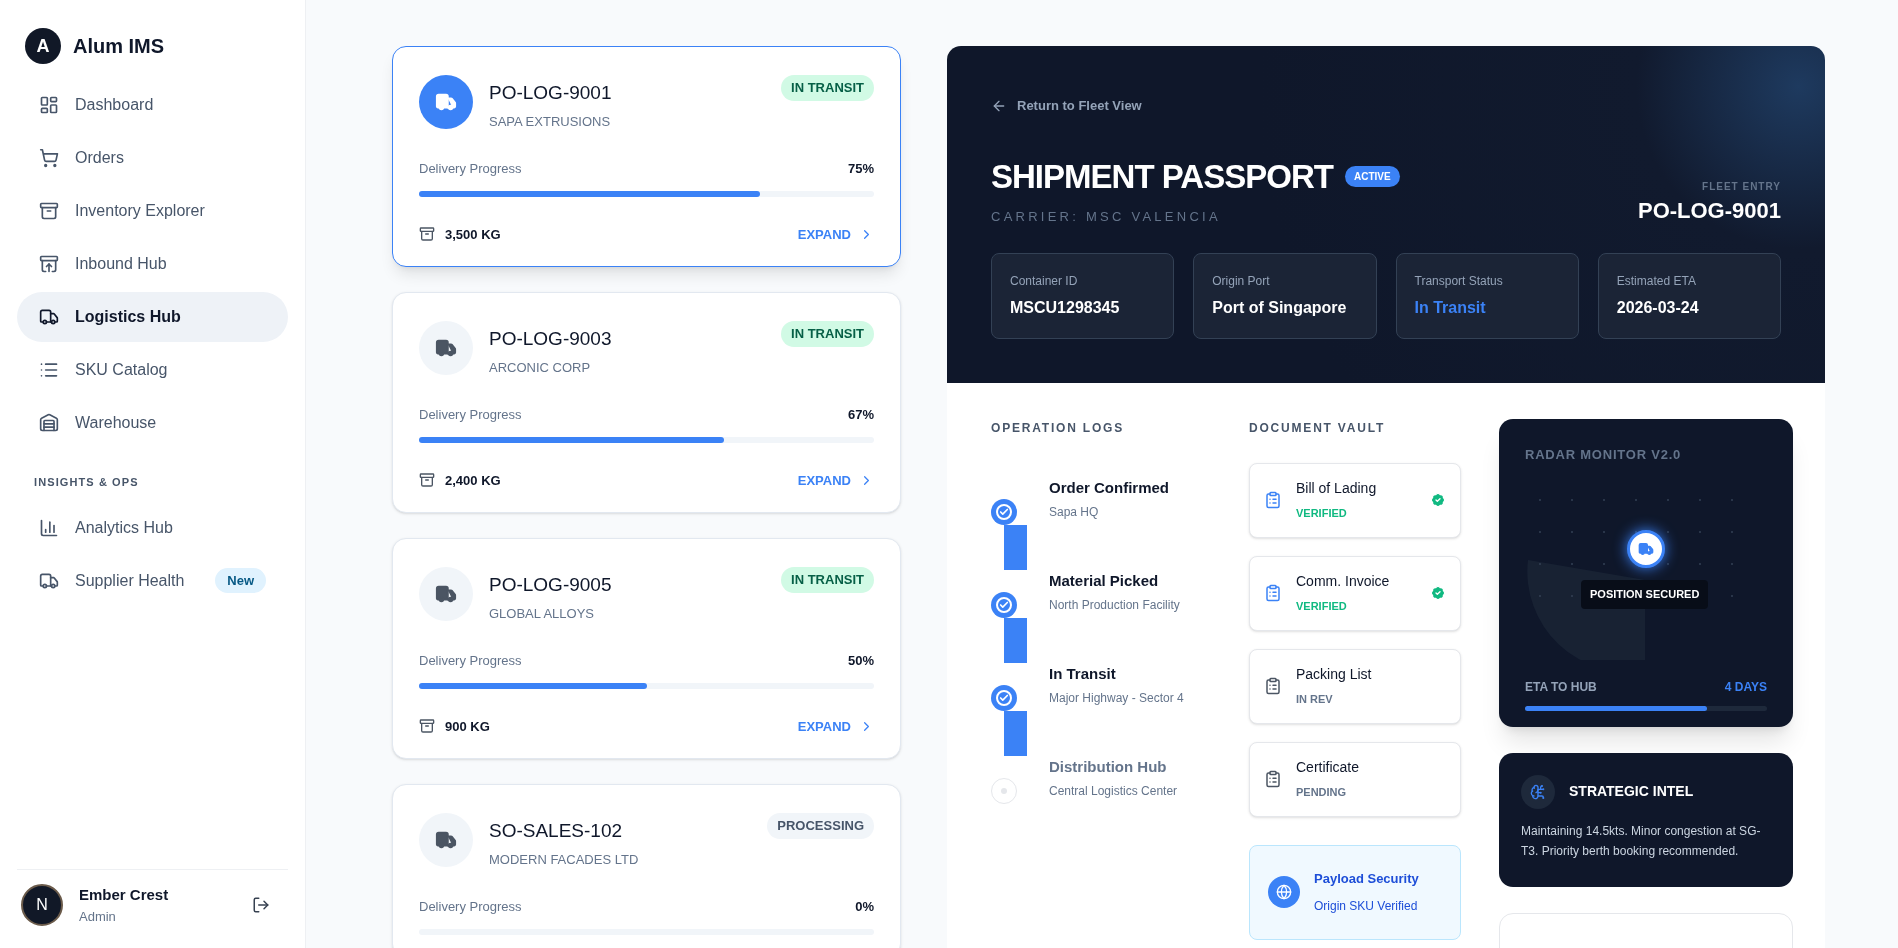 This screenshot has width=1898, height=948. What do you see at coordinates (1109, 487) in the screenshot?
I see `step-title: Order Confirmed` at bounding box center [1109, 487].